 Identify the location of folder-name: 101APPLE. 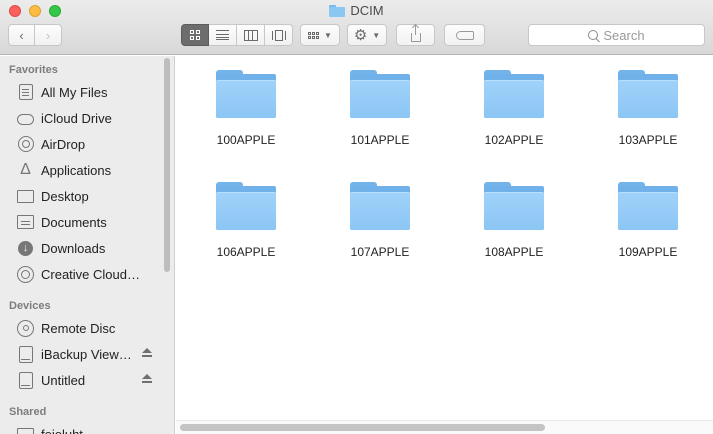
(380, 140).